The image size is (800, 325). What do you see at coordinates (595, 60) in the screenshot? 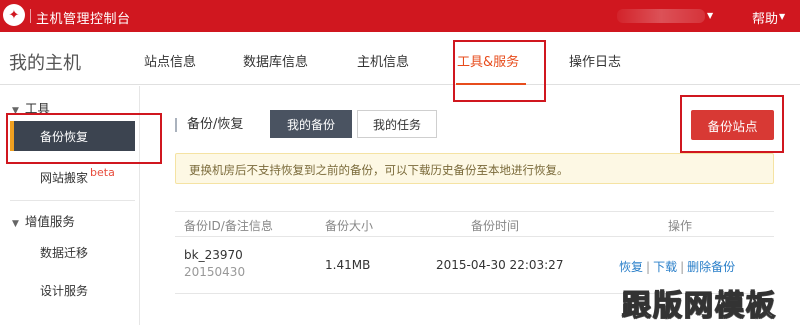
I see `tab-operation-log: 操作日志` at bounding box center [595, 60].